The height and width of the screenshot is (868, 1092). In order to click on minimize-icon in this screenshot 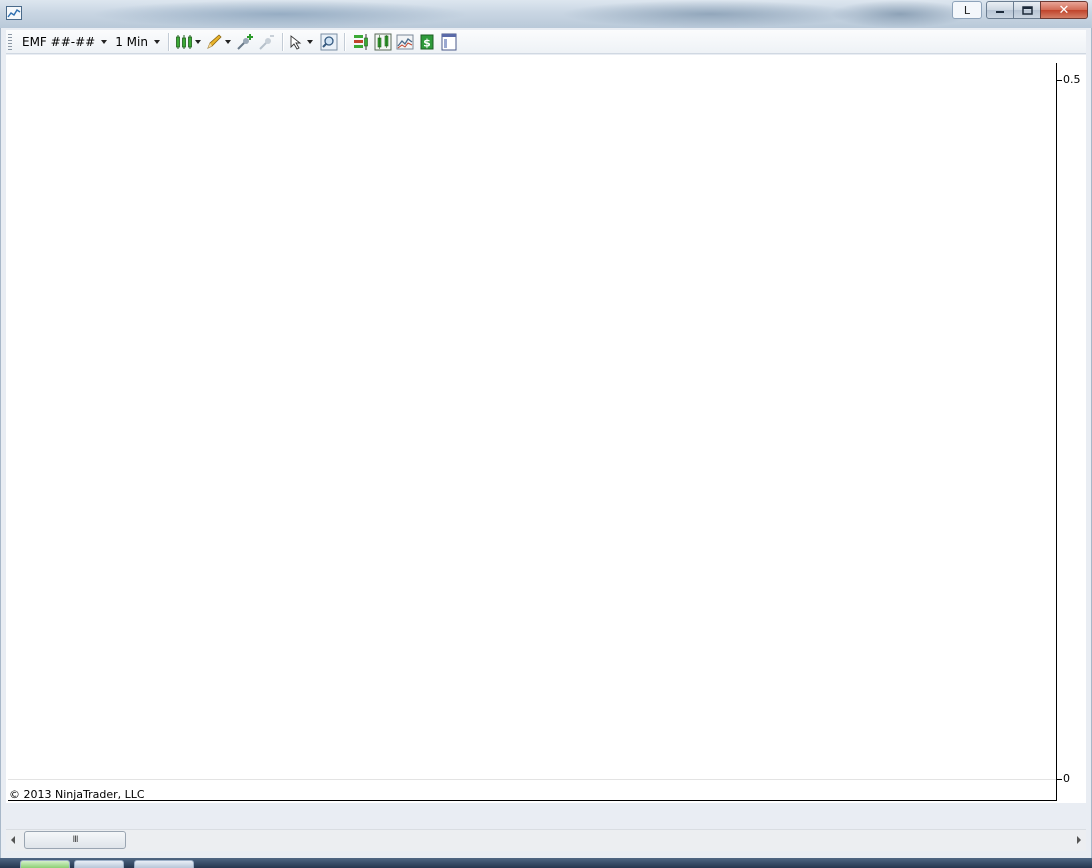, I will do `click(1000, 12)`.